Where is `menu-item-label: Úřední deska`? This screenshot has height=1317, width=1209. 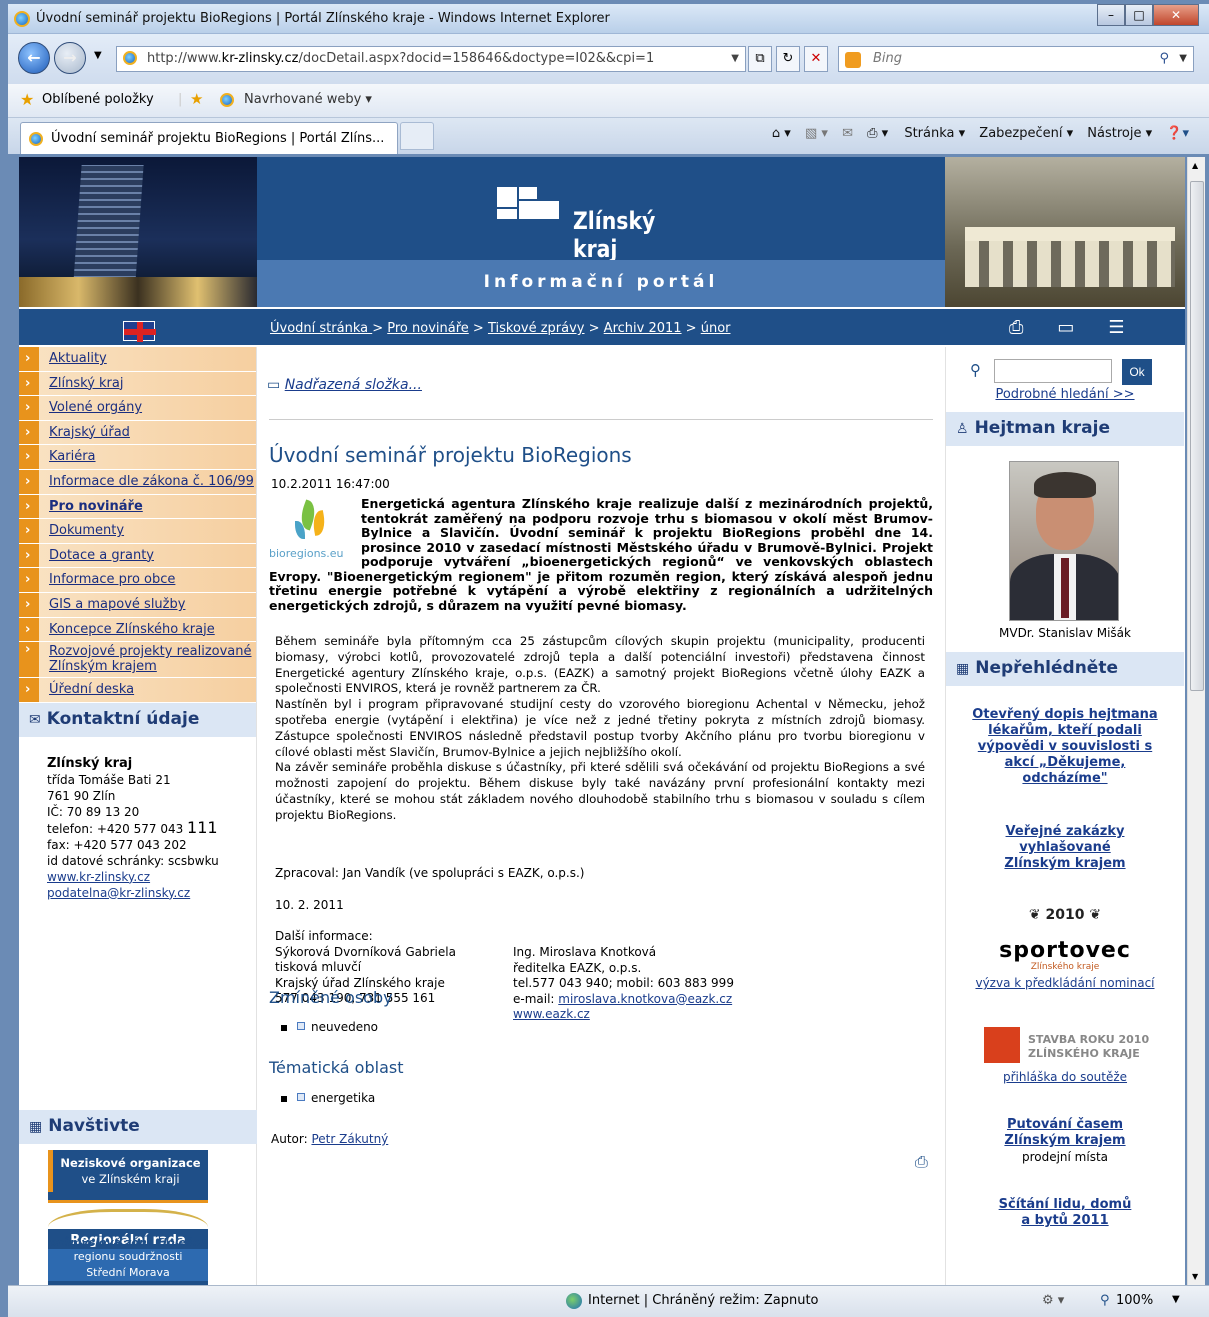
menu-item-label: Úřední deska is located at coordinates (91, 689).